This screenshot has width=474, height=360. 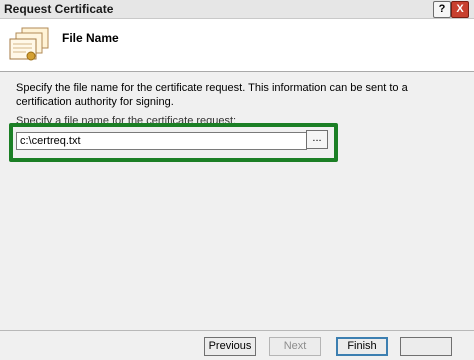 What do you see at coordinates (295, 346) in the screenshot?
I see `next-button: Next` at bounding box center [295, 346].